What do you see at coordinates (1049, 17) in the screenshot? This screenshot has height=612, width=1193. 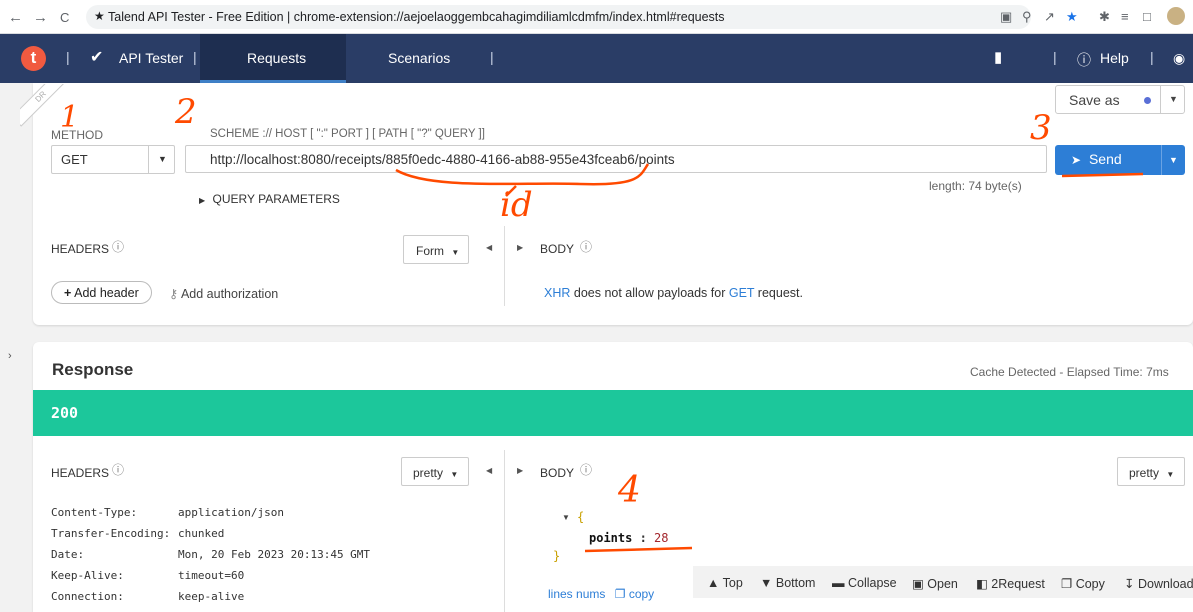 I see `share-icon: ↗` at bounding box center [1049, 17].